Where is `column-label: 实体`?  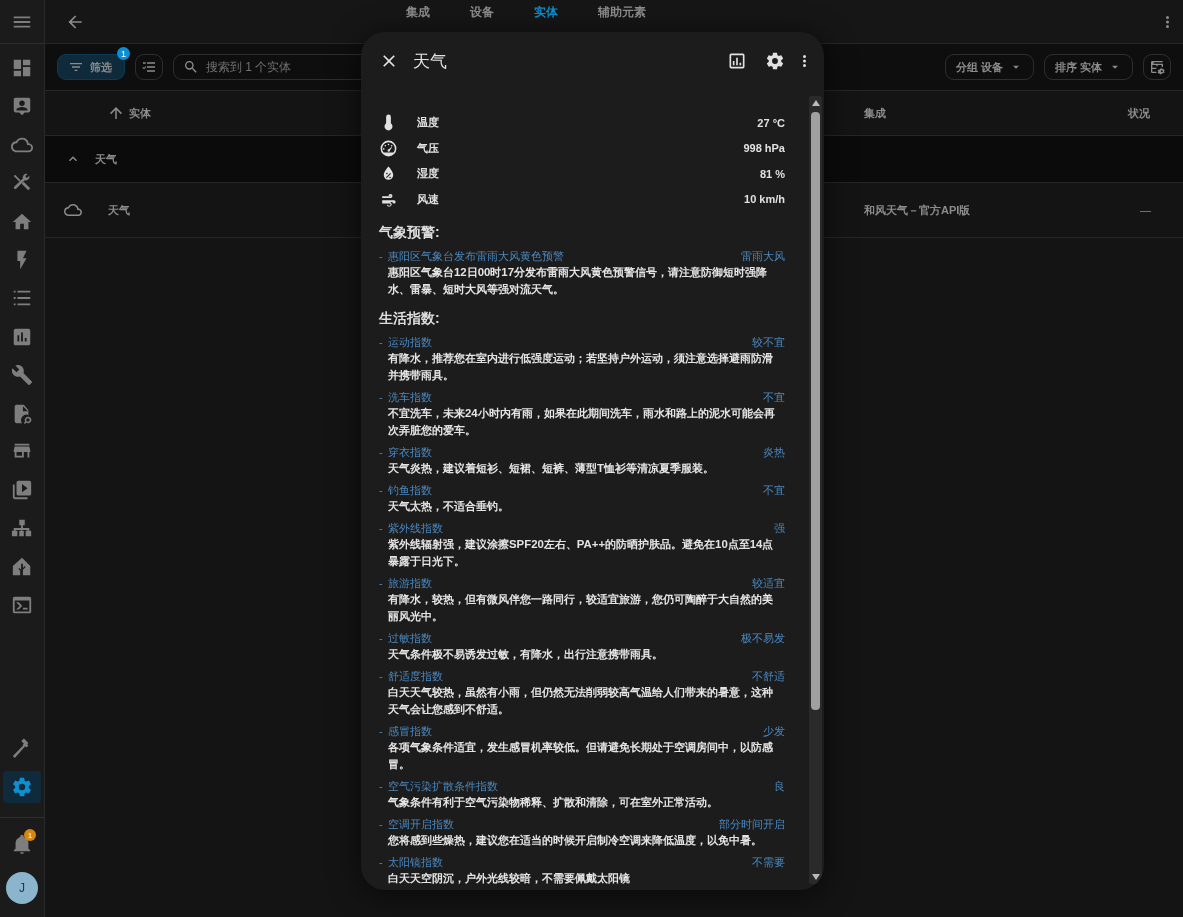
column-label: 实体 is located at coordinates (140, 113).